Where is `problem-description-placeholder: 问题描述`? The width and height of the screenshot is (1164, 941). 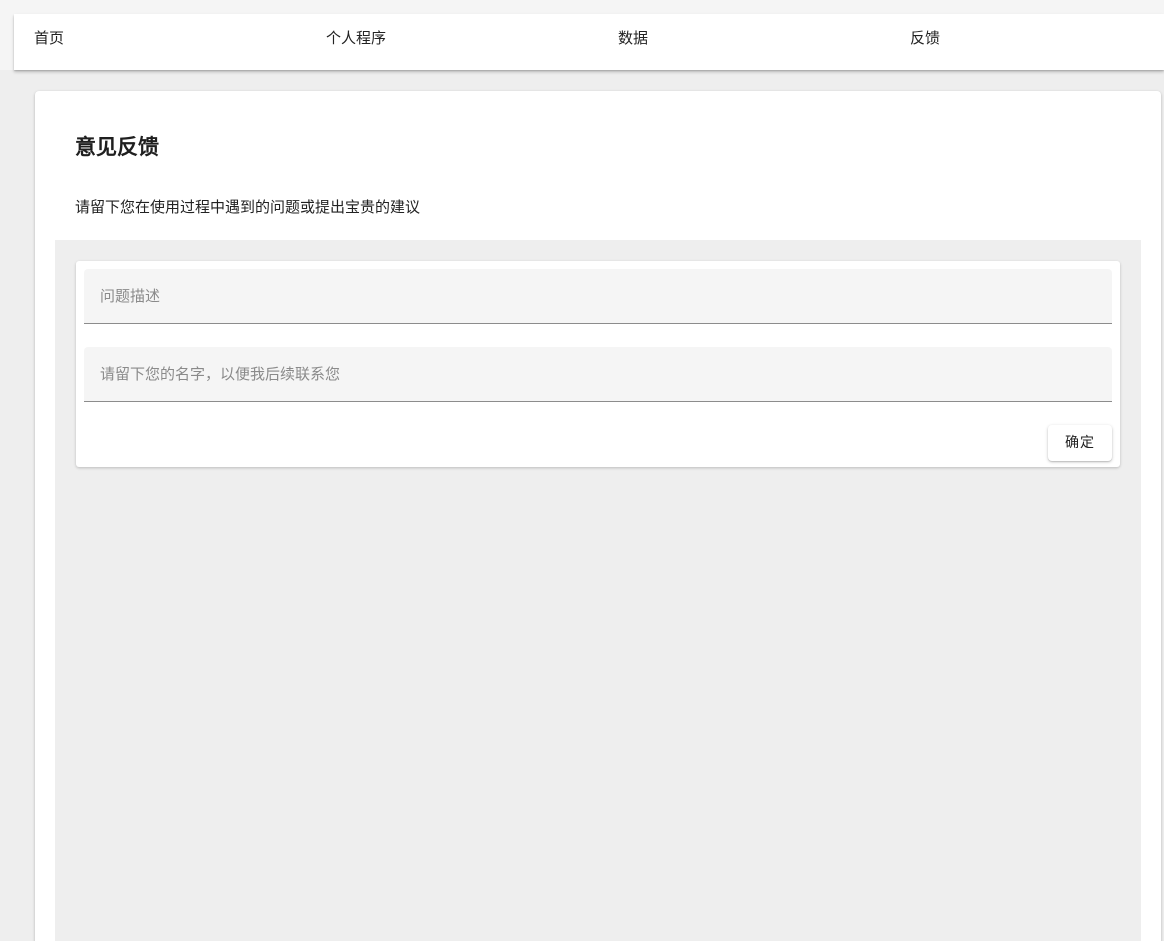 problem-description-placeholder: 问题描述 is located at coordinates (130, 296).